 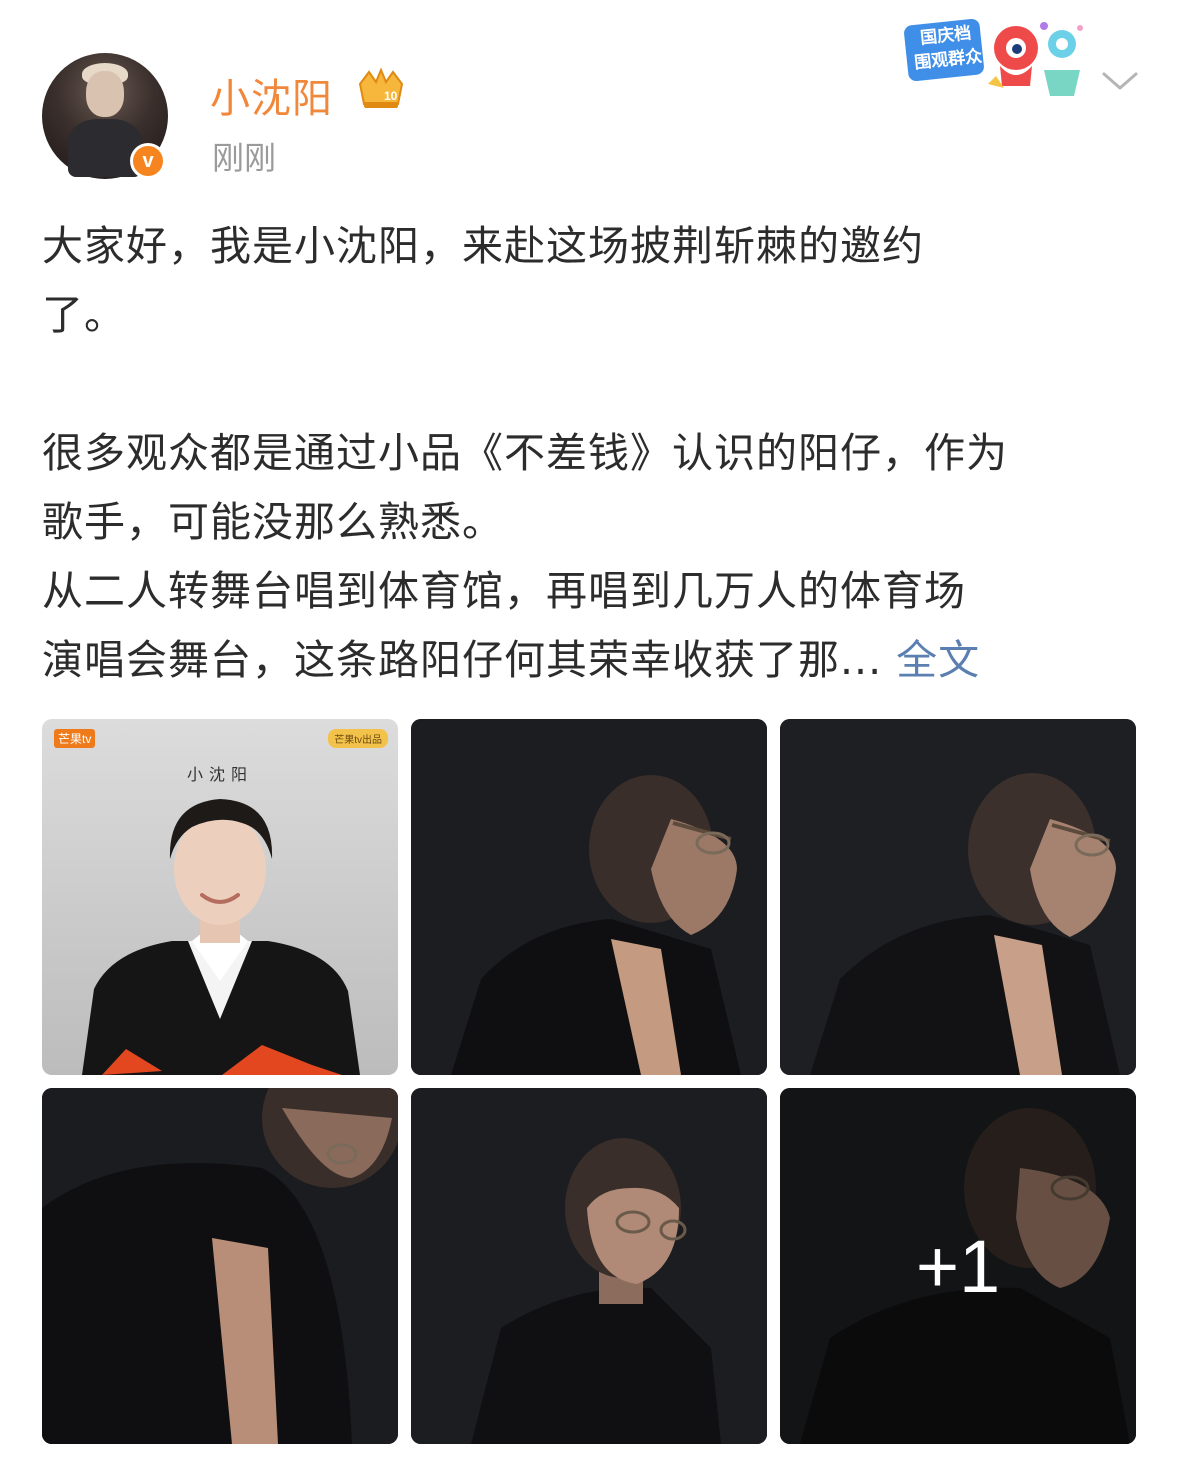 I want to click on chevron-down-icon, so click(x=1120, y=81).